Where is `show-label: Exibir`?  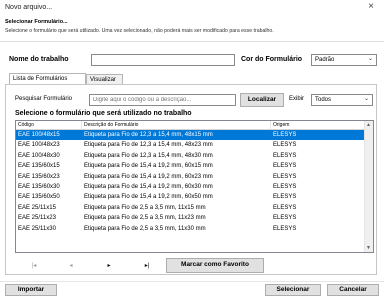 show-label: Exibir is located at coordinates (297, 99).